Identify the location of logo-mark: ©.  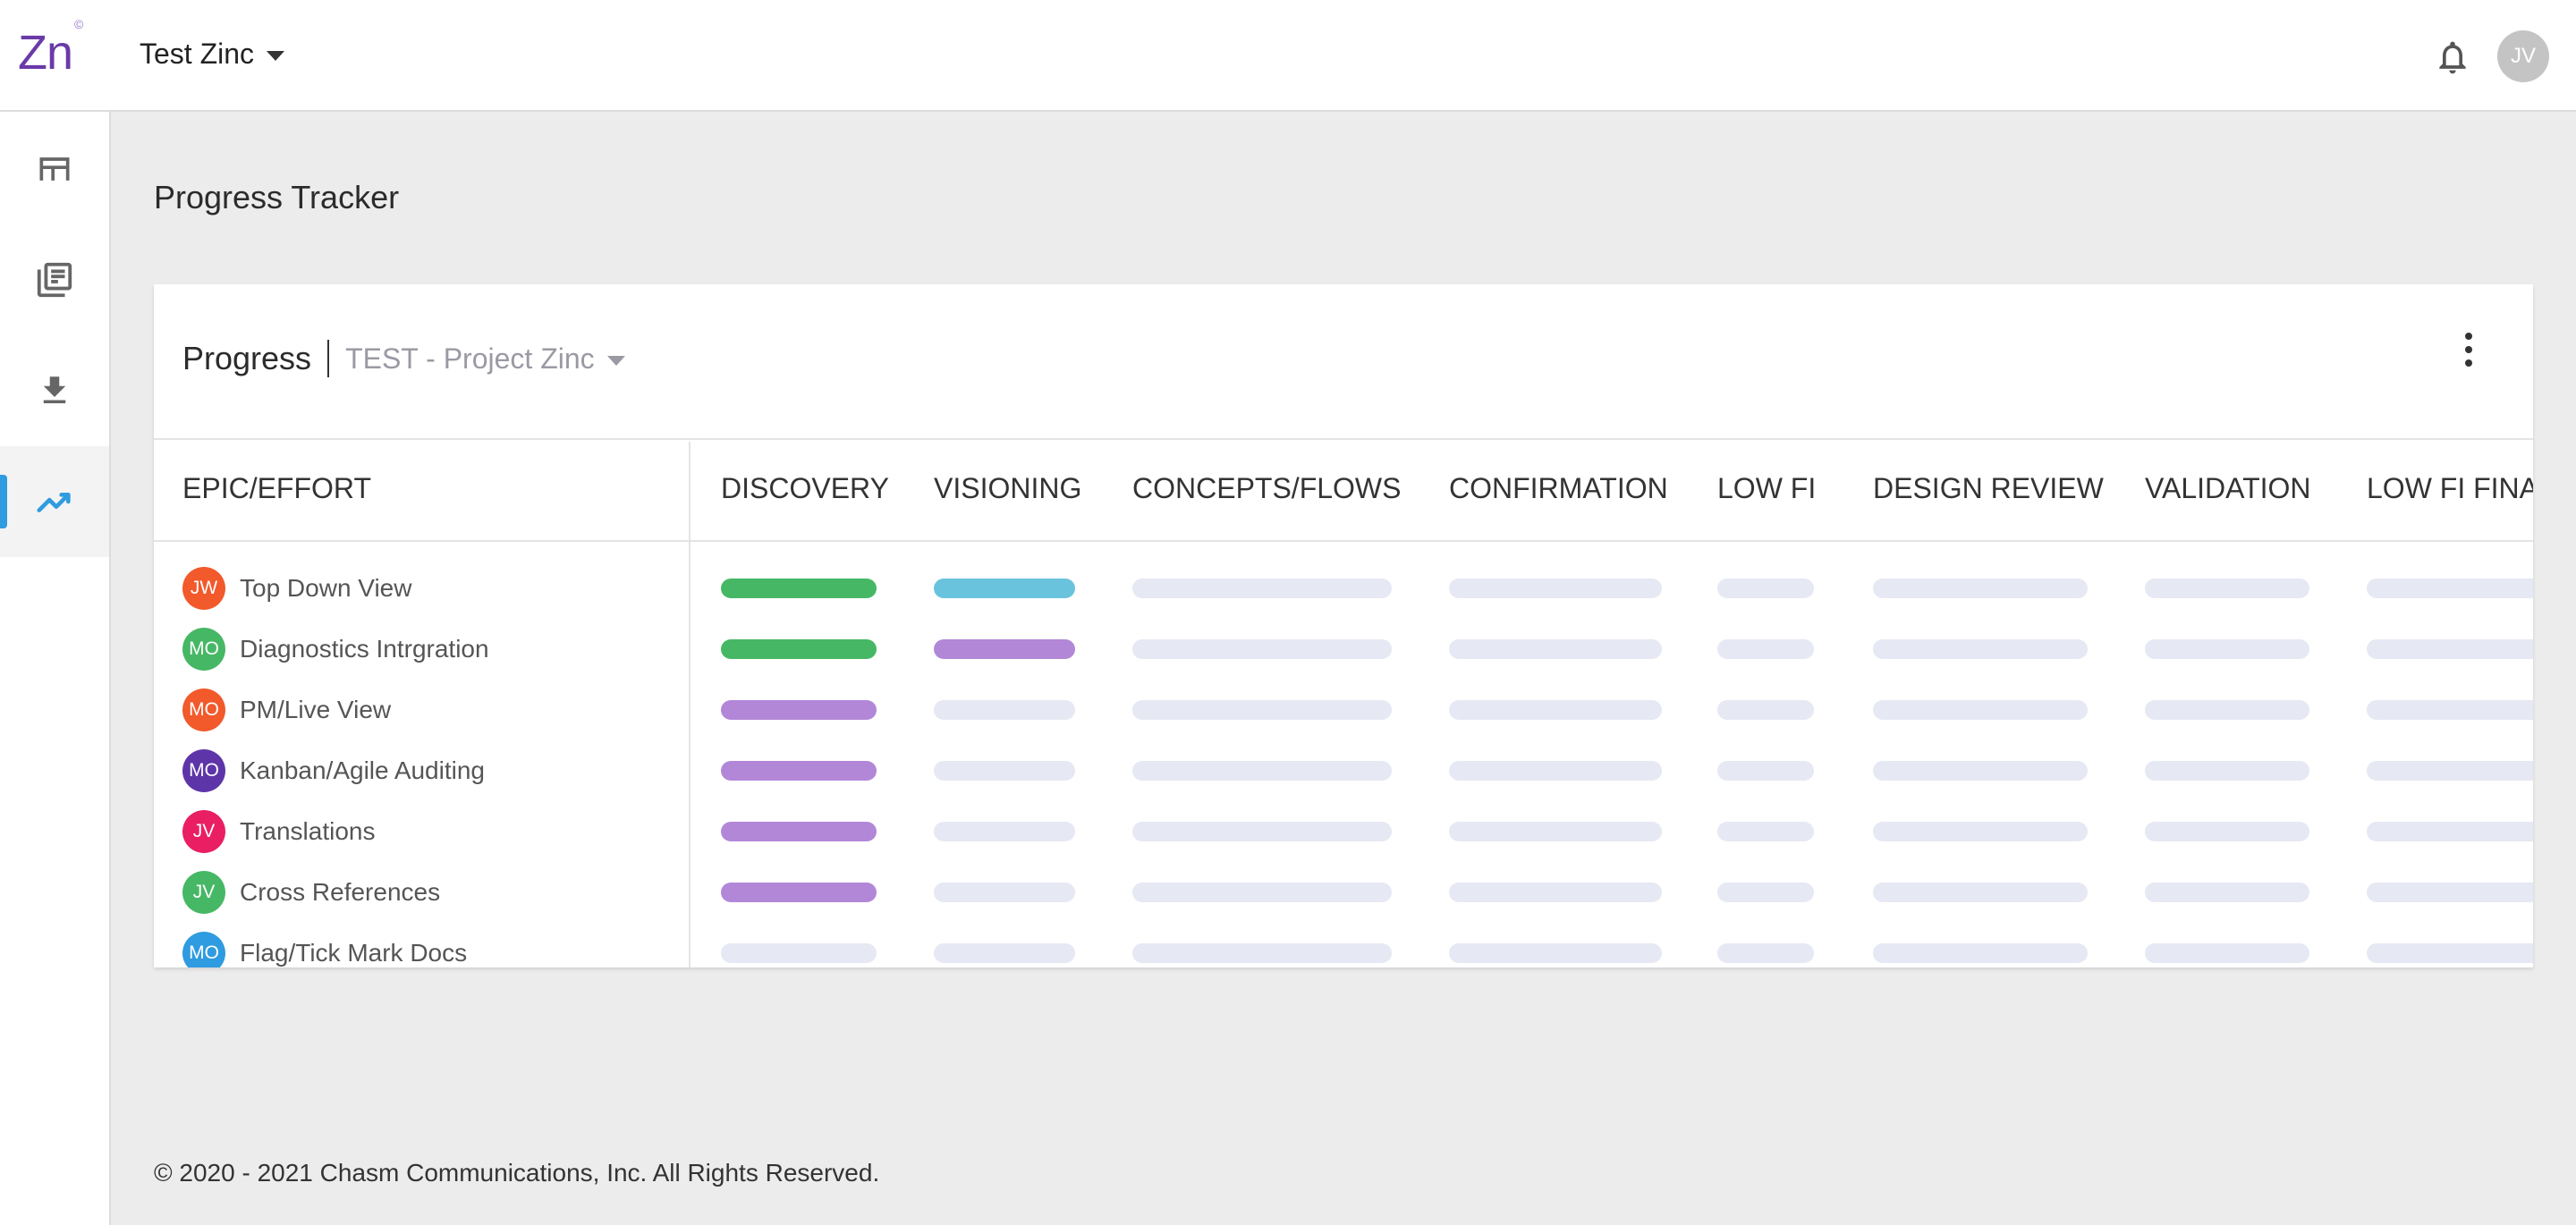
(78, 24).